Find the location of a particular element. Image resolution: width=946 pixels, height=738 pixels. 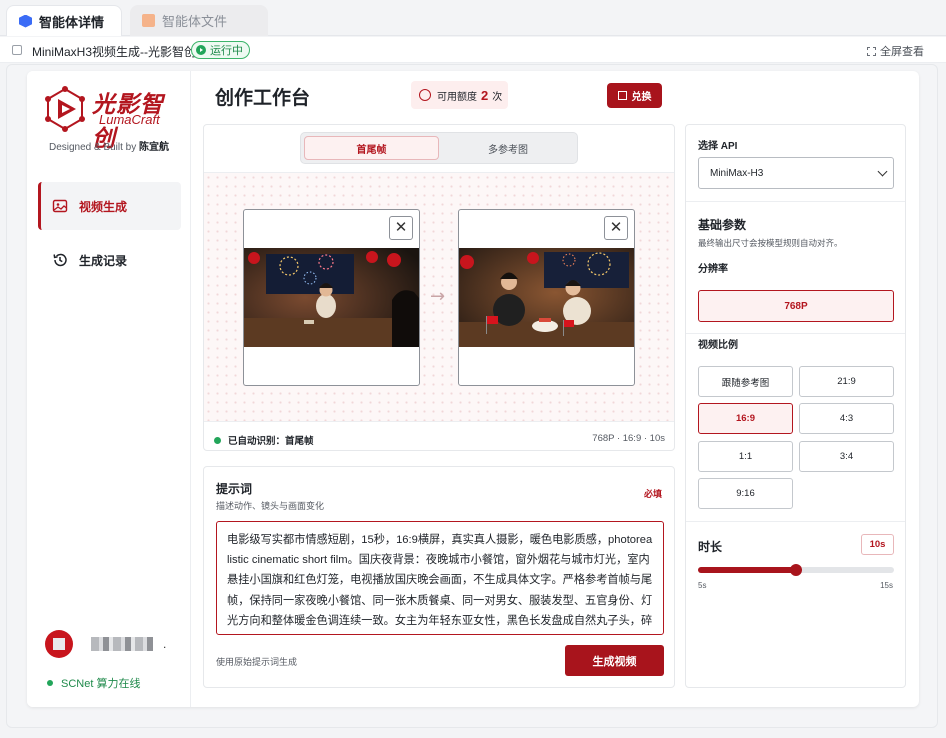

duration-slider is located at coordinates (796, 570).